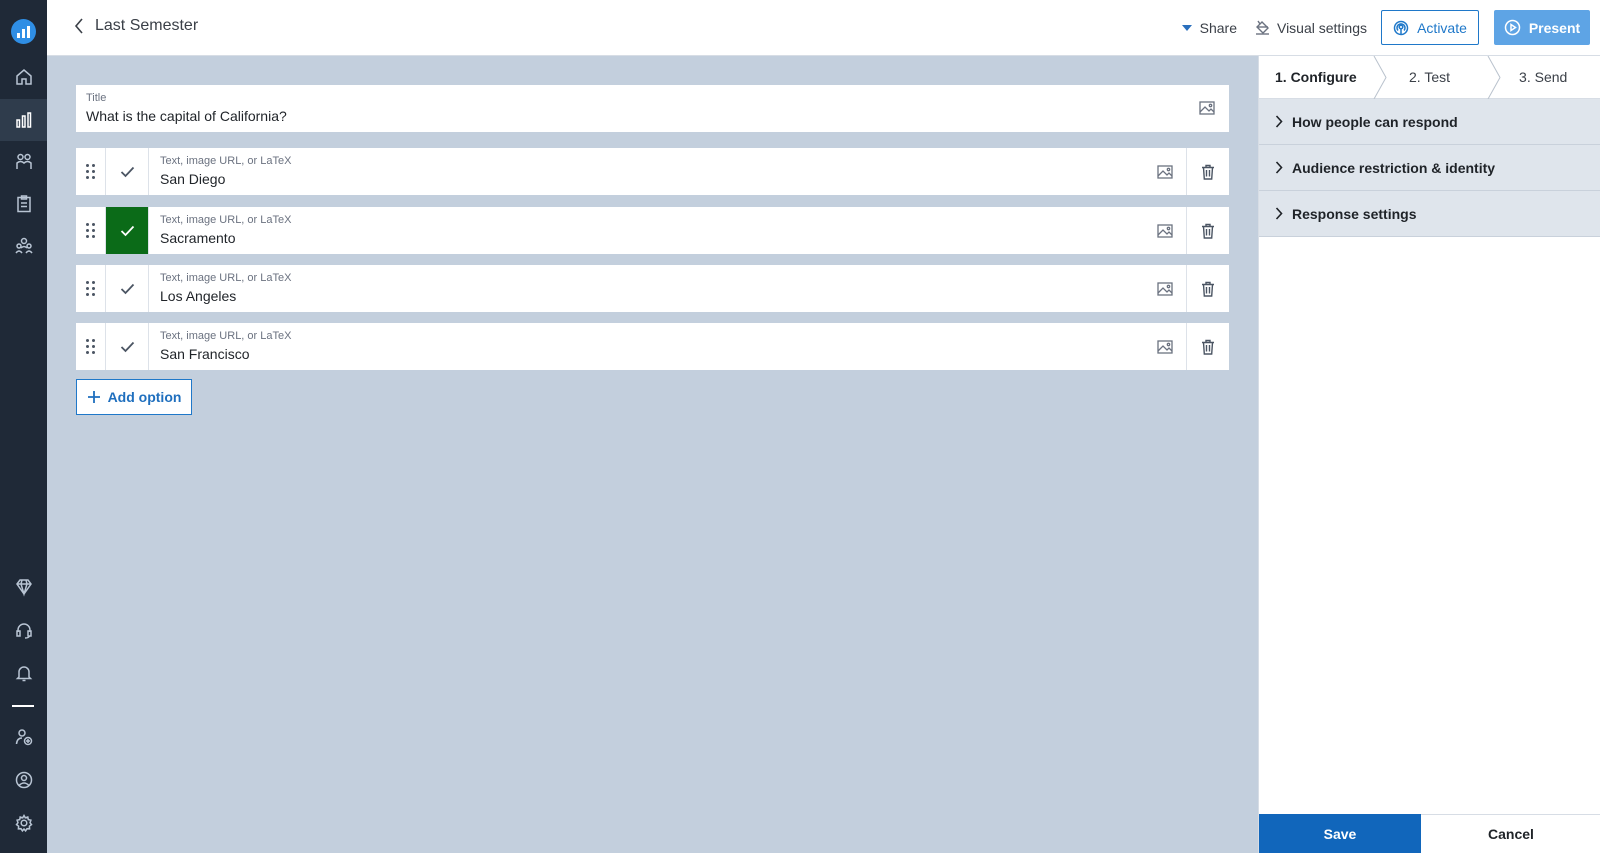 This screenshot has height=853, width=1600. I want to click on app-logo-icon, so click(23, 31).